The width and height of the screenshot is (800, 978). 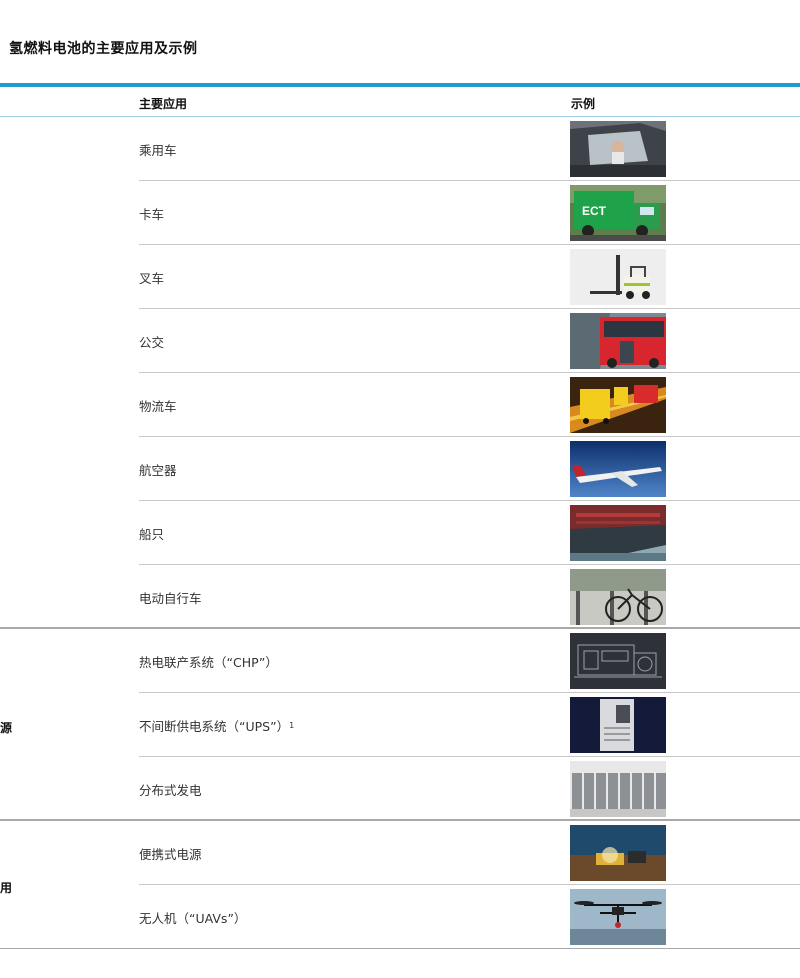 I want to click on ship-image, so click(x=618, y=533).